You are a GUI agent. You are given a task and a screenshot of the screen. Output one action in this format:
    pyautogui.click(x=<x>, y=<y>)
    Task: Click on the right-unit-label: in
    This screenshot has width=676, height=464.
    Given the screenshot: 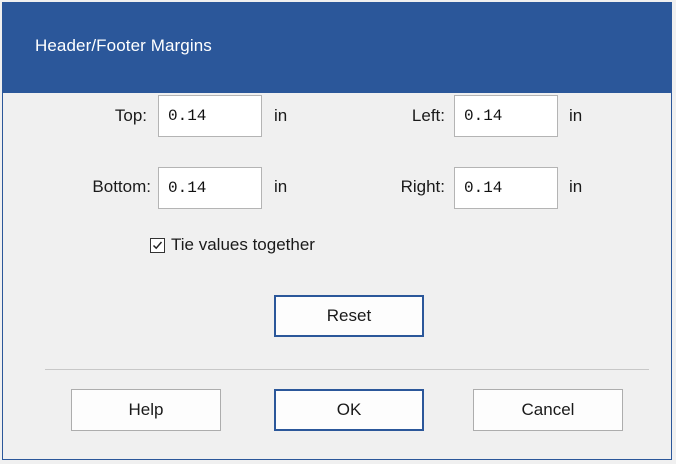 What is the action you would take?
    pyautogui.click(x=576, y=186)
    